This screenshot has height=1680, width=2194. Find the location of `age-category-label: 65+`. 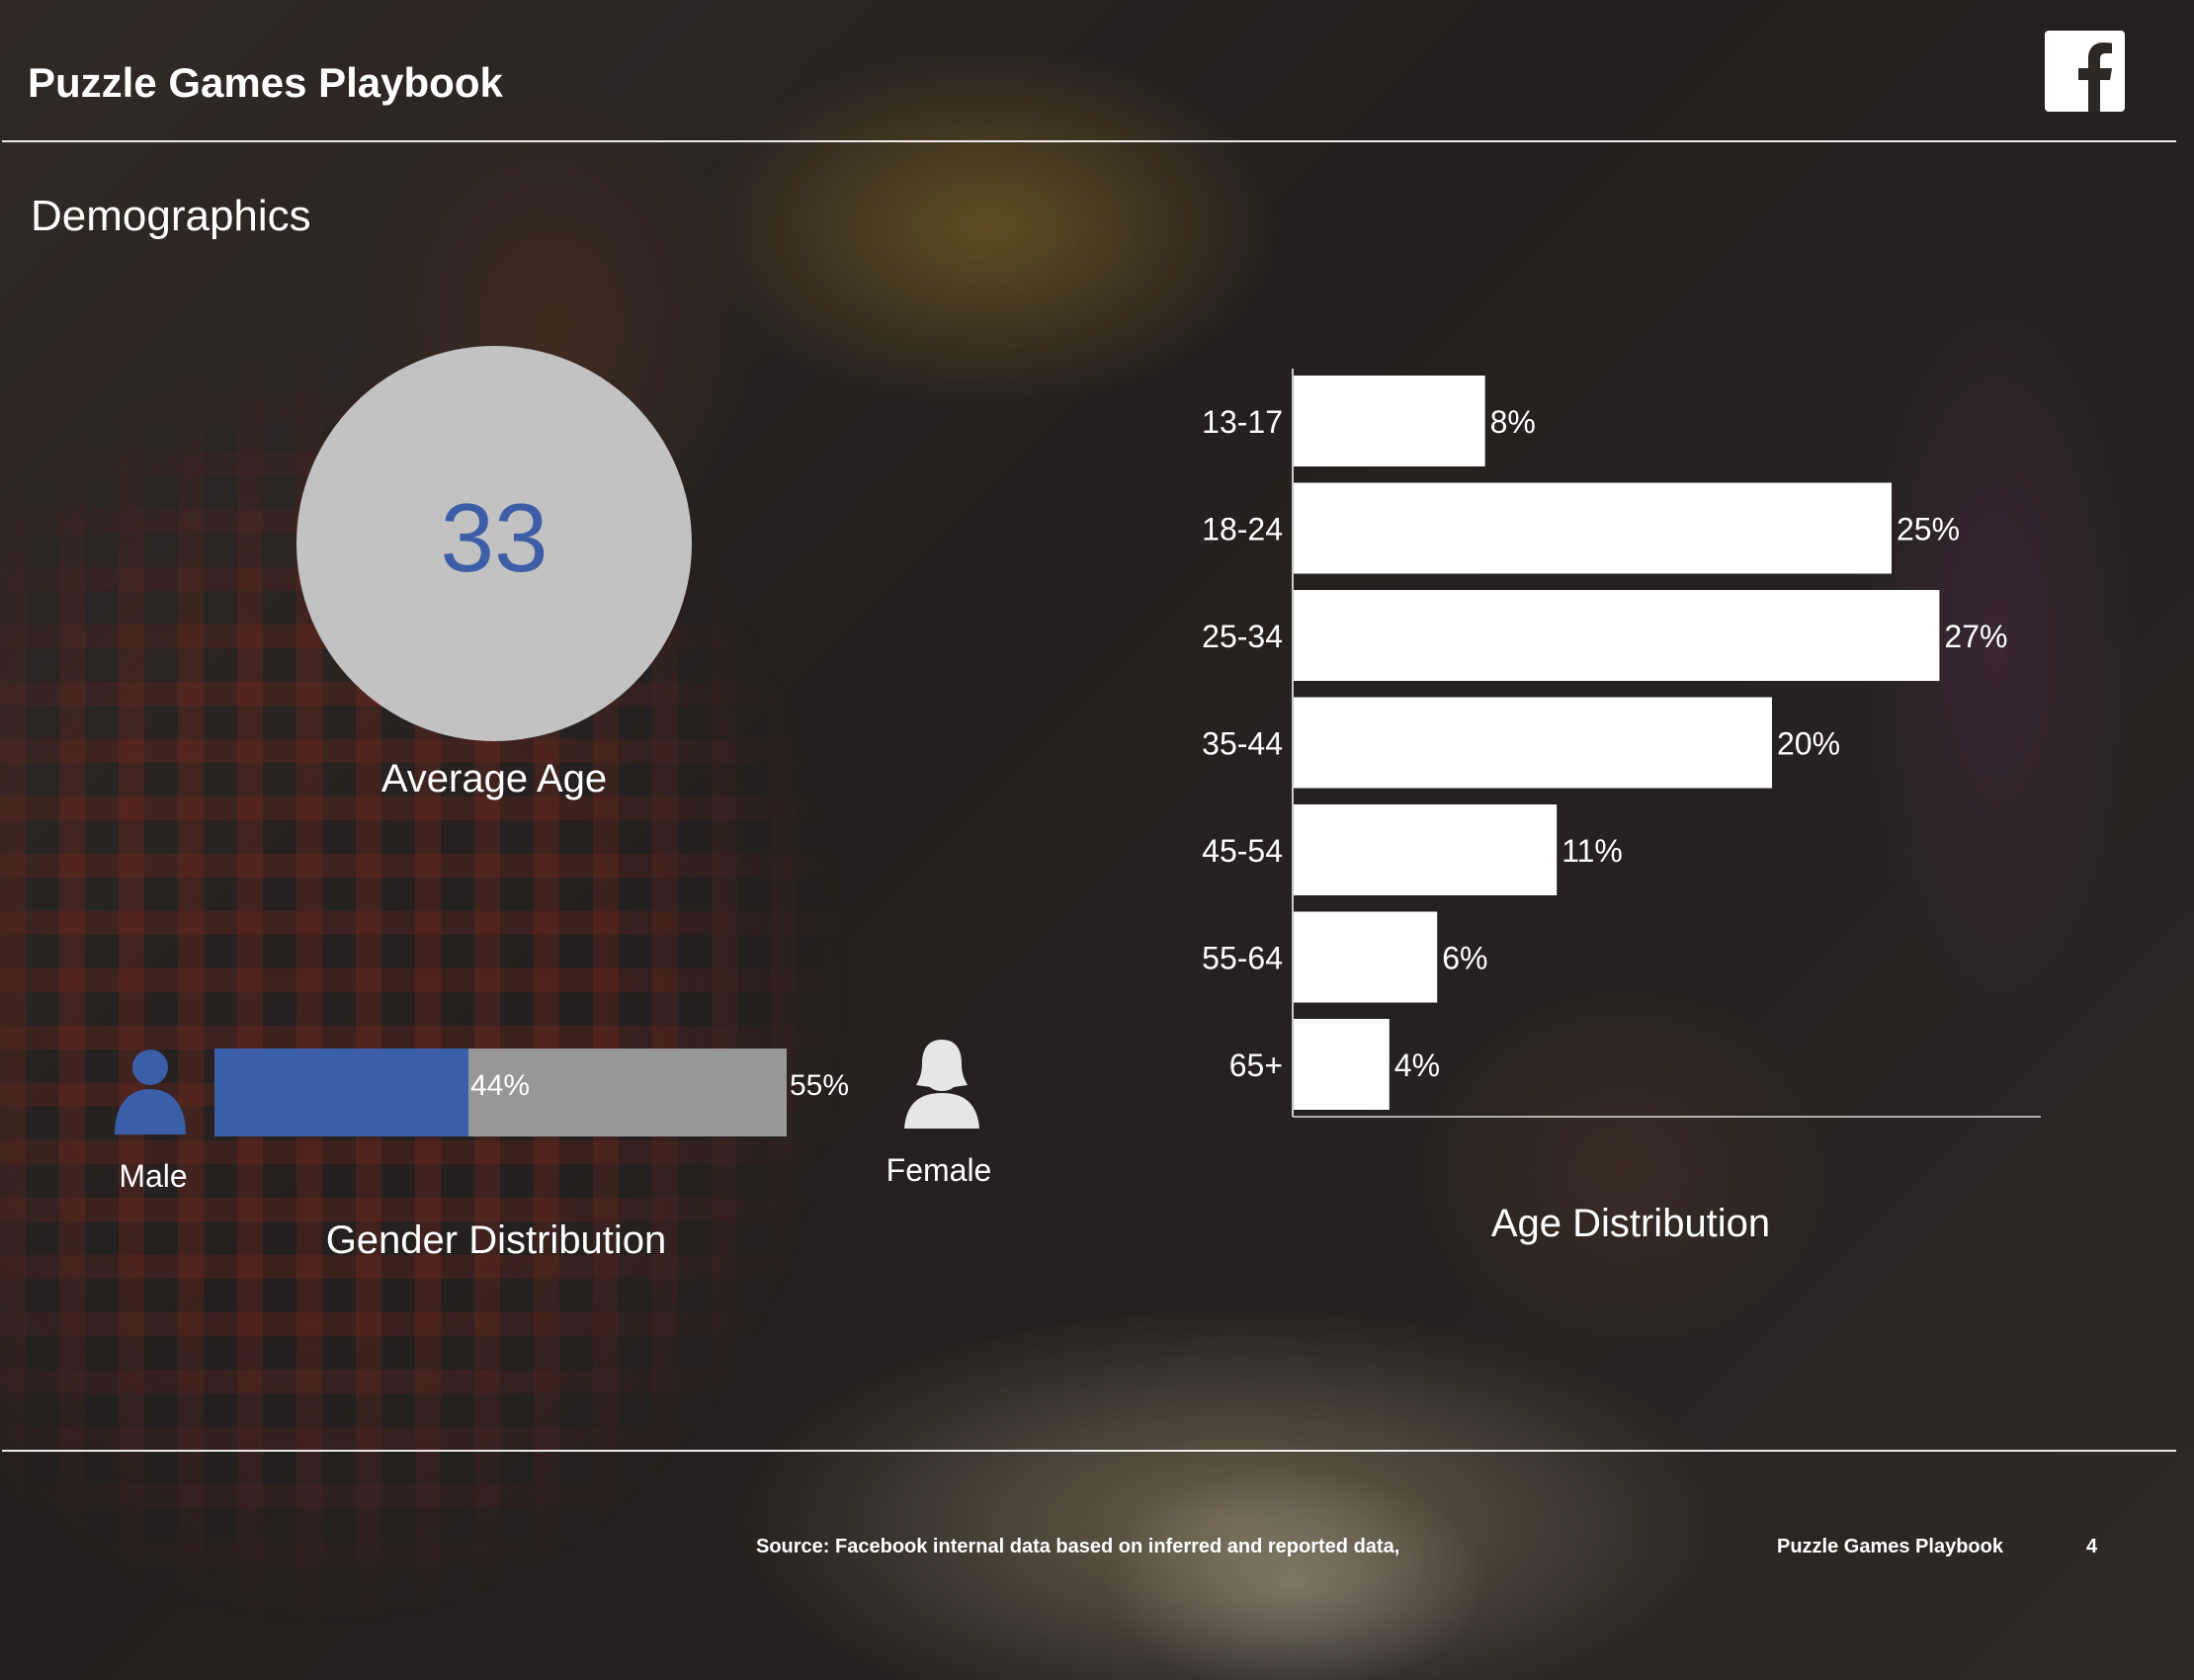

age-category-label: 65+ is located at coordinates (1256, 1065).